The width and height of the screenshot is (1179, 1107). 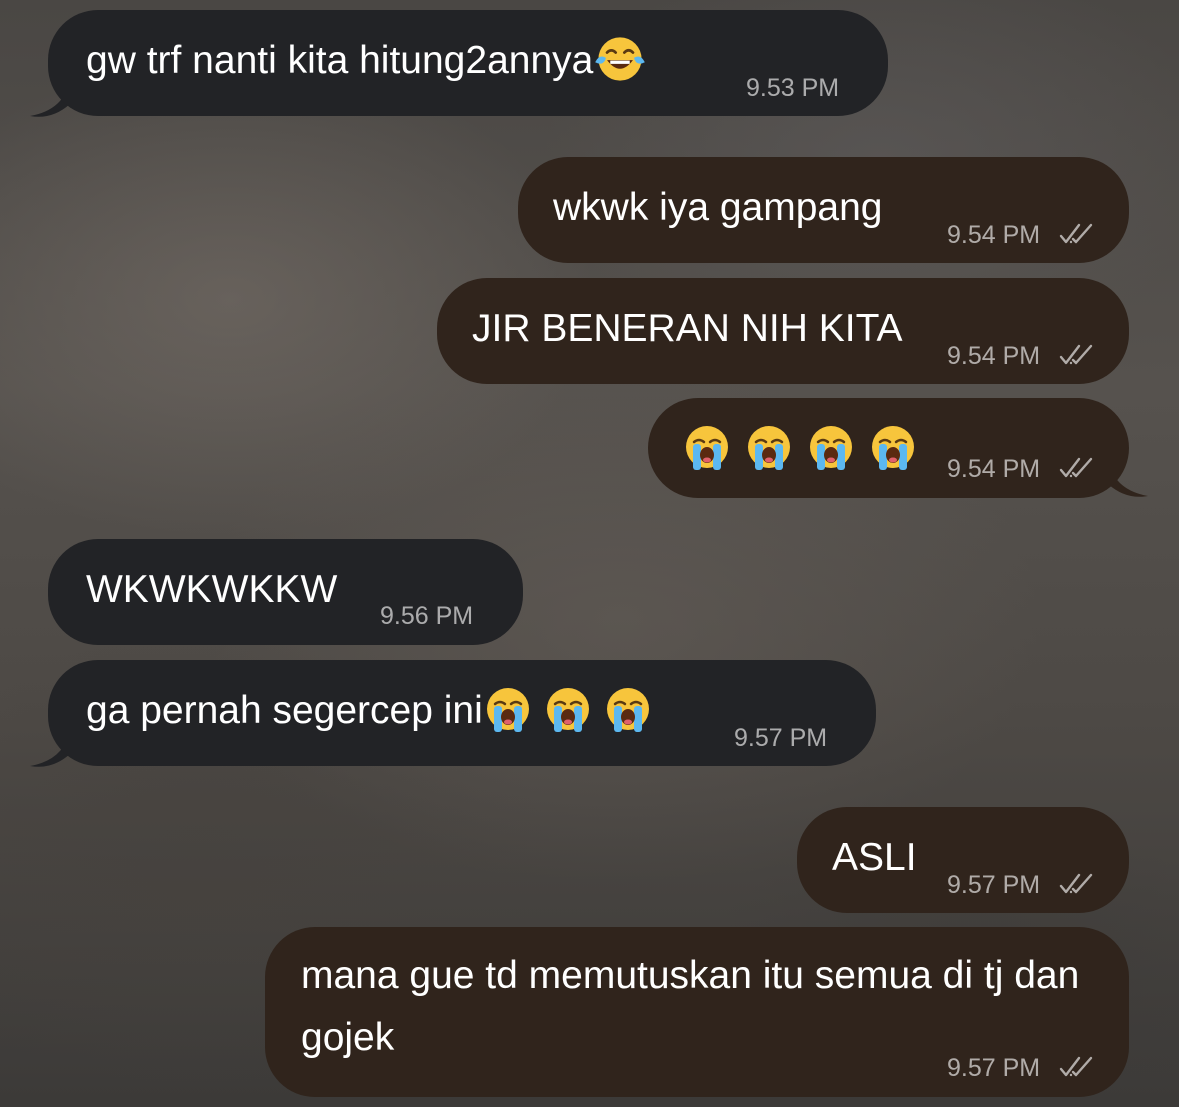 What do you see at coordinates (687, 328) in the screenshot?
I see `message-text: JIR BENERAN NIH KITA` at bounding box center [687, 328].